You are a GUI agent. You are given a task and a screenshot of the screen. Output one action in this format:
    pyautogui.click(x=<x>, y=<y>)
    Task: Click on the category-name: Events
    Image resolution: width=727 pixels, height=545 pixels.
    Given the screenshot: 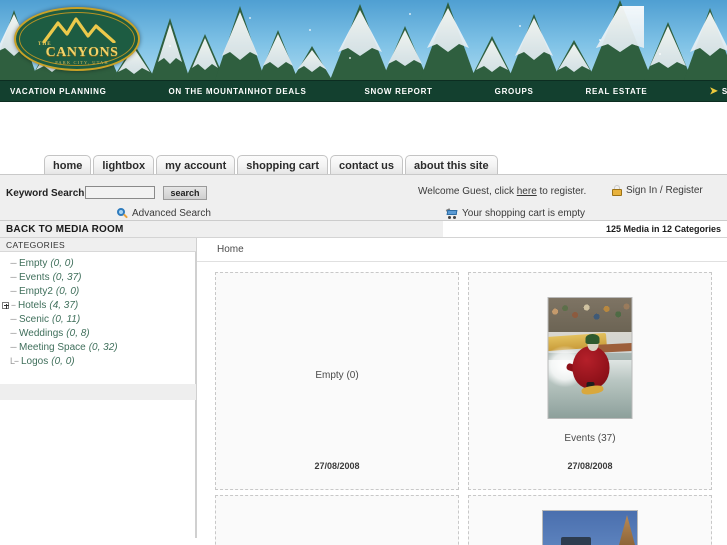 What is the action you would take?
    pyautogui.click(x=34, y=277)
    